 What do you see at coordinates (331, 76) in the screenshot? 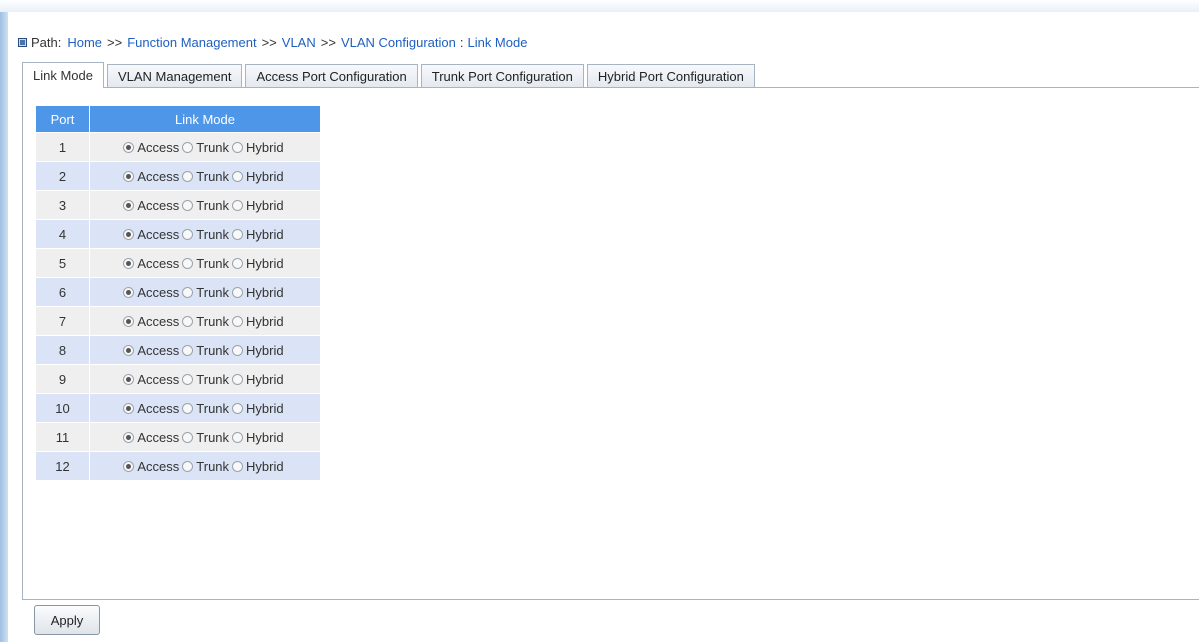
I see `tab-access-port-configuration: Access Port Configuration` at bounding box center [331, 76].